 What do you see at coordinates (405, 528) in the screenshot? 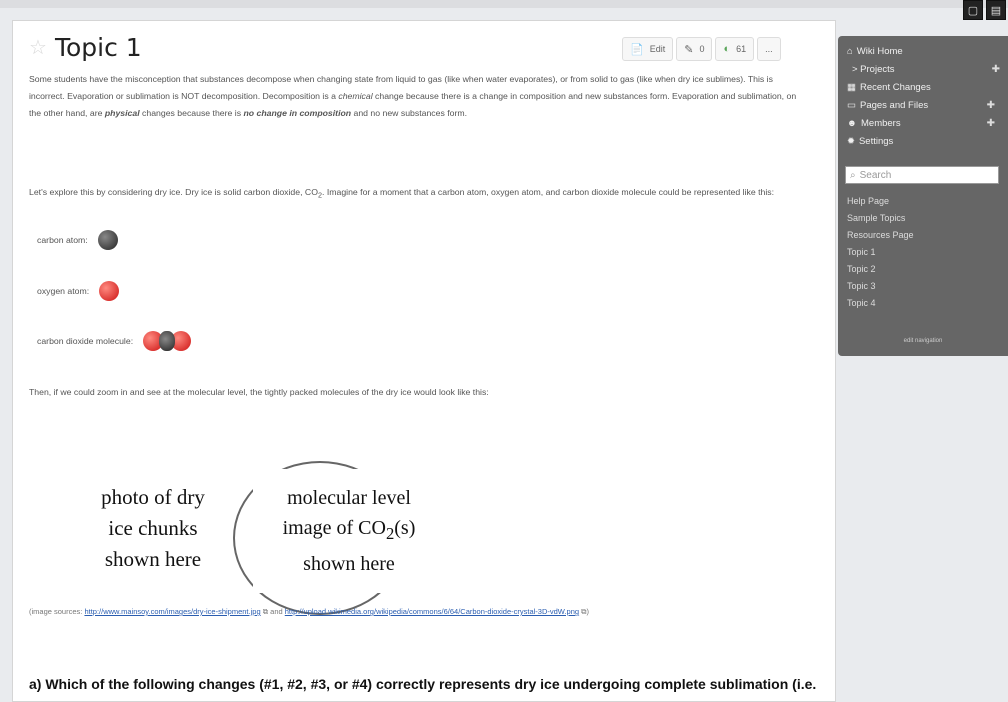
I see `mol-placeholder-state: (s)` at bounding box center [405, 528].